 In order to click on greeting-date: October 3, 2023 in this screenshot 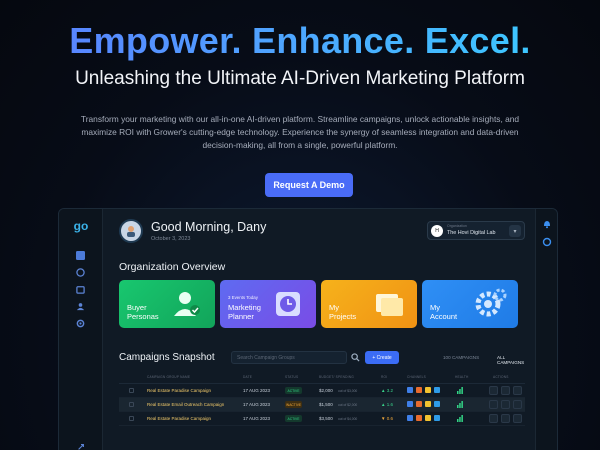, I will do `click(171, 239)`.